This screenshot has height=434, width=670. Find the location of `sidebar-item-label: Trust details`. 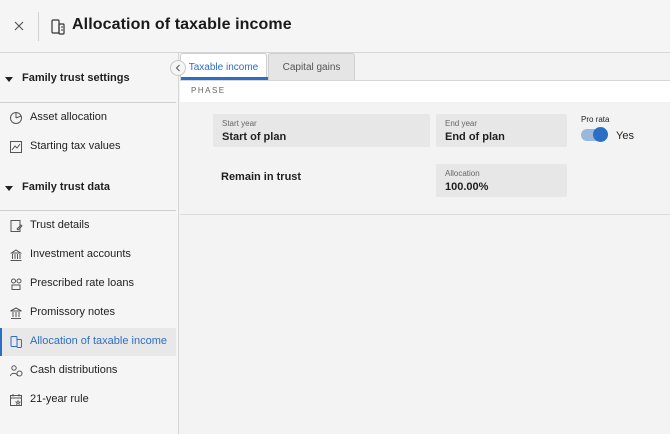

sidebar-item-label: Trust details is located at coordinates (60, 225).